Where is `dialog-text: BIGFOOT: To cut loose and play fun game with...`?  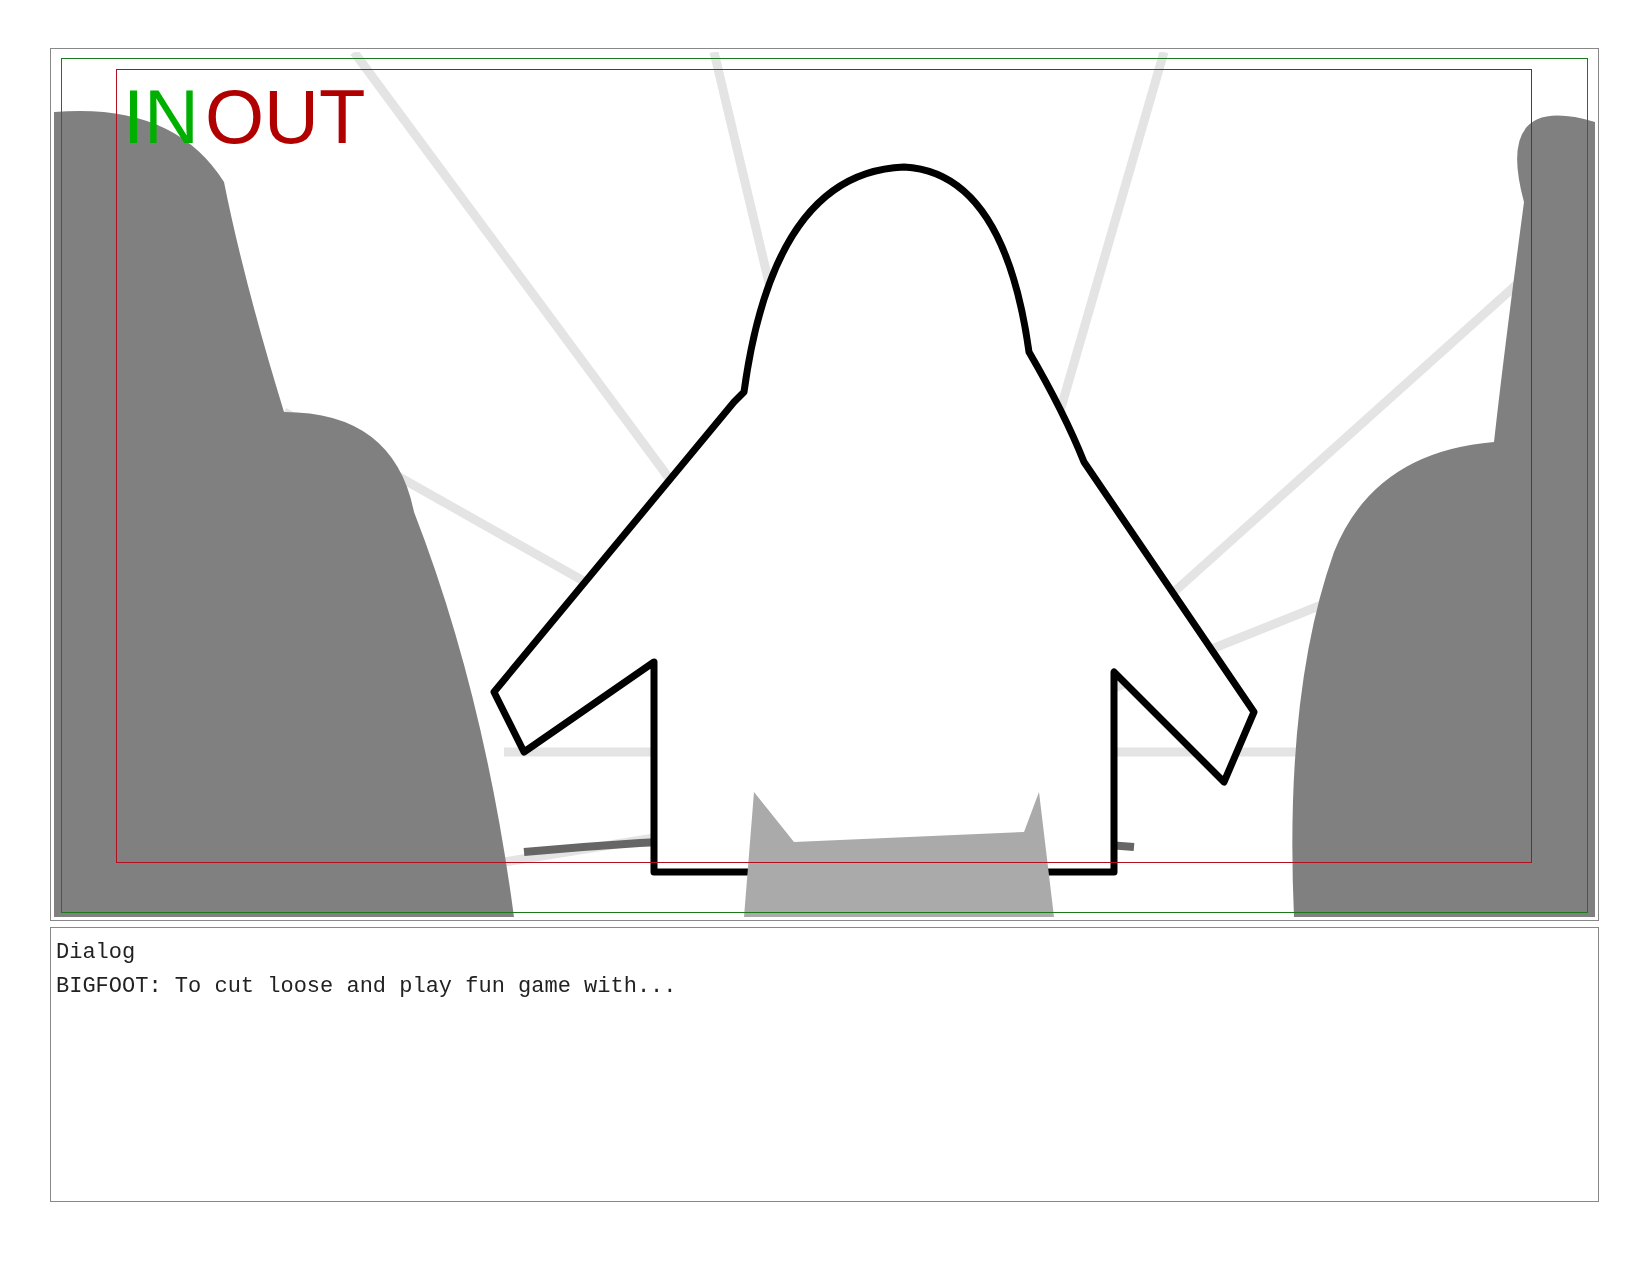
dialog-text: BIGFOOT: To cut loose and play fun game with... is located at coordinates (366, 987).